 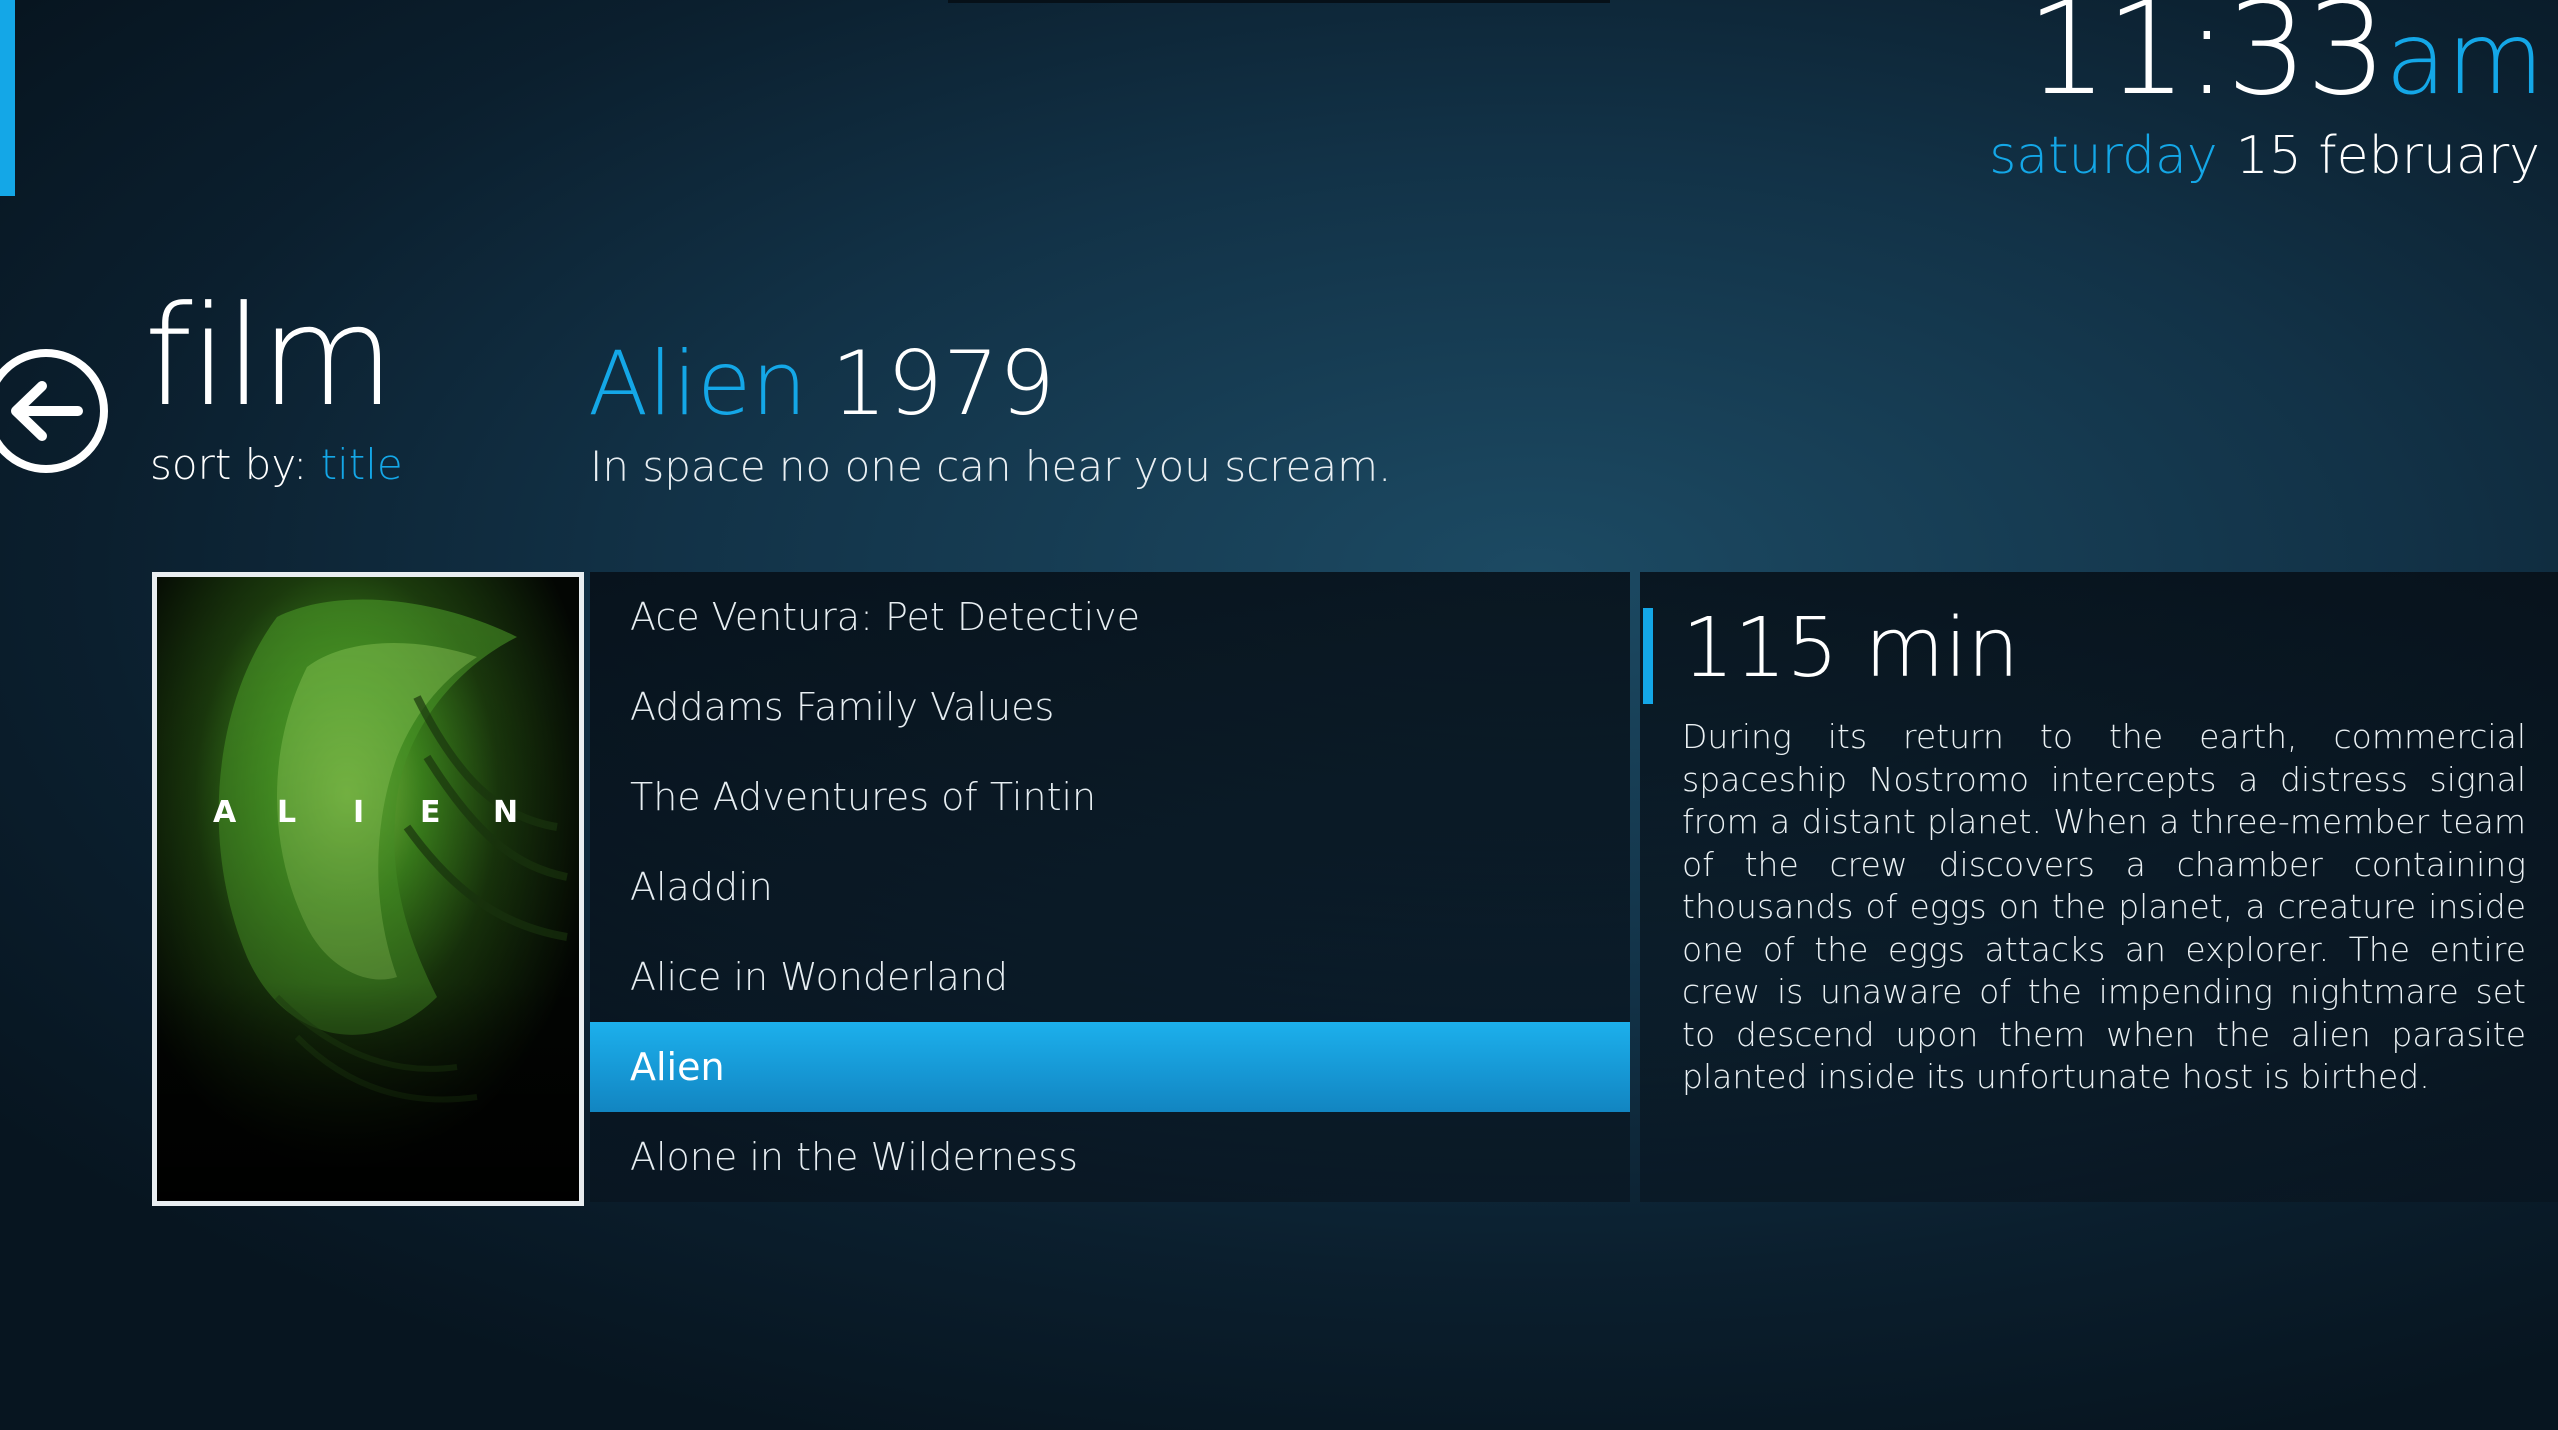 I want to click on movie-tagline: In space no one can hear you scream., so click(x=991, y=466).